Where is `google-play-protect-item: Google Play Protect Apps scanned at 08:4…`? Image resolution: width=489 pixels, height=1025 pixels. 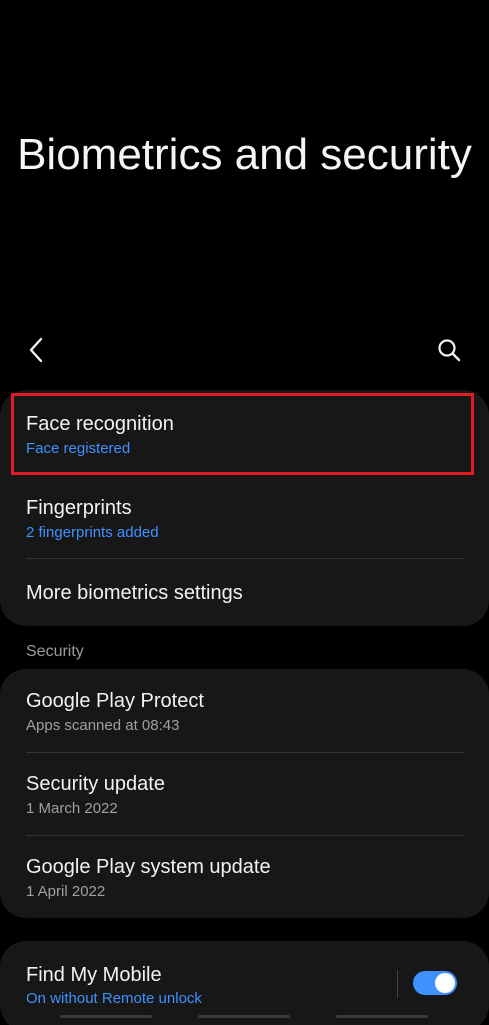 google-play-protect-item: Google Play Protect Apps scanned at 08:4… is located at coordinates (244, 710).